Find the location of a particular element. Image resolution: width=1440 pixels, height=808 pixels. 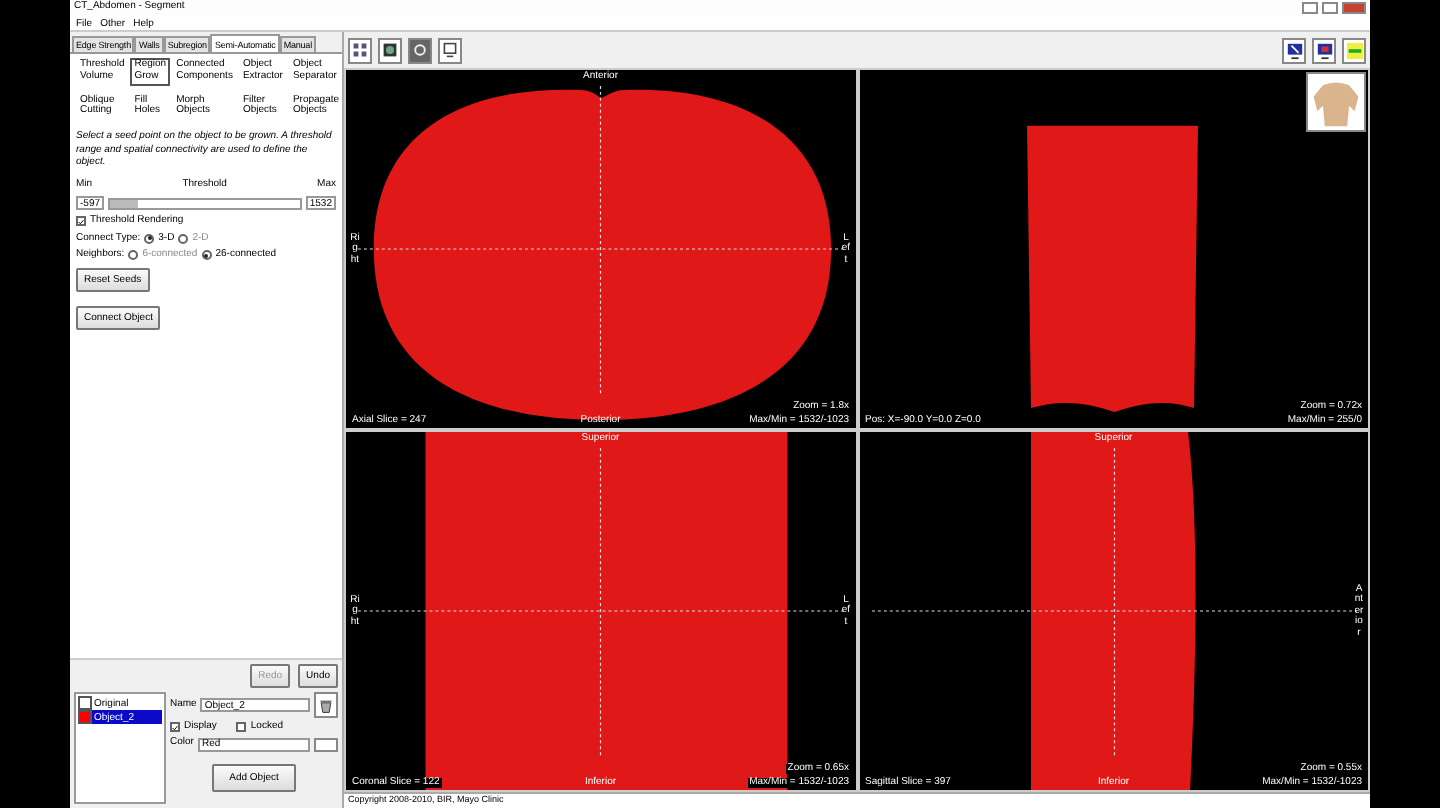

image-icon is located at coordinates (390, 50).